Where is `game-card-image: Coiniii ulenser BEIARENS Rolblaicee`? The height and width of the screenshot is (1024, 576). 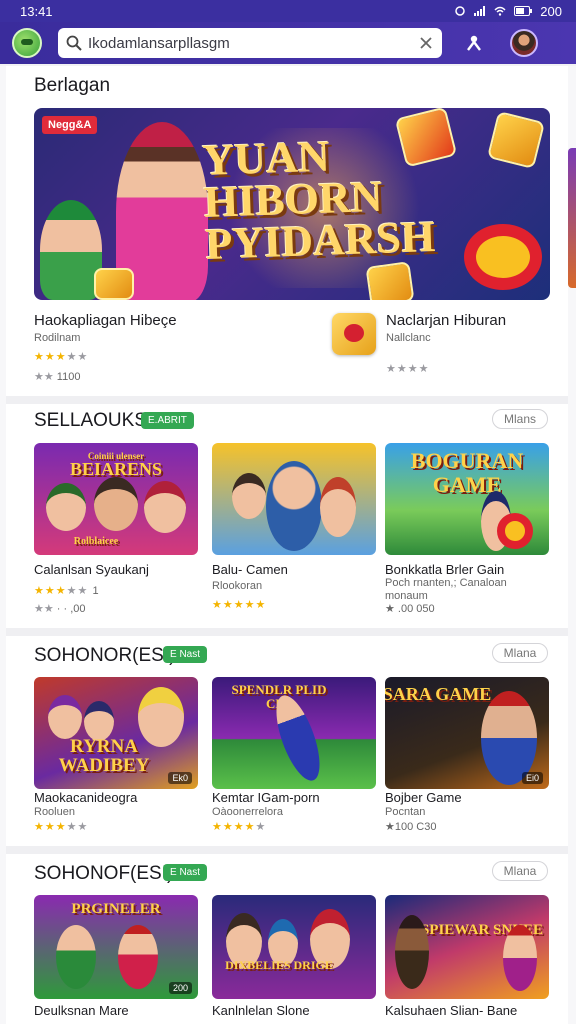
game-card-image: Coiniii ulenser BEIARENS Rolblaicee is located at coordinates (116, 499).